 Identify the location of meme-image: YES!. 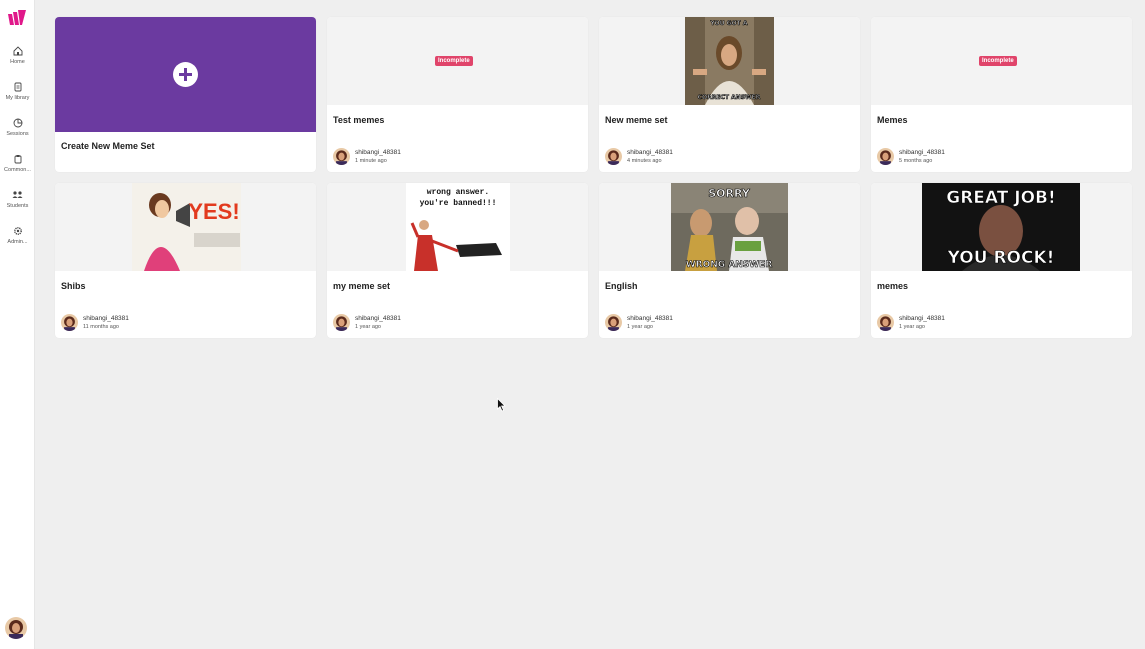
(186, 227).